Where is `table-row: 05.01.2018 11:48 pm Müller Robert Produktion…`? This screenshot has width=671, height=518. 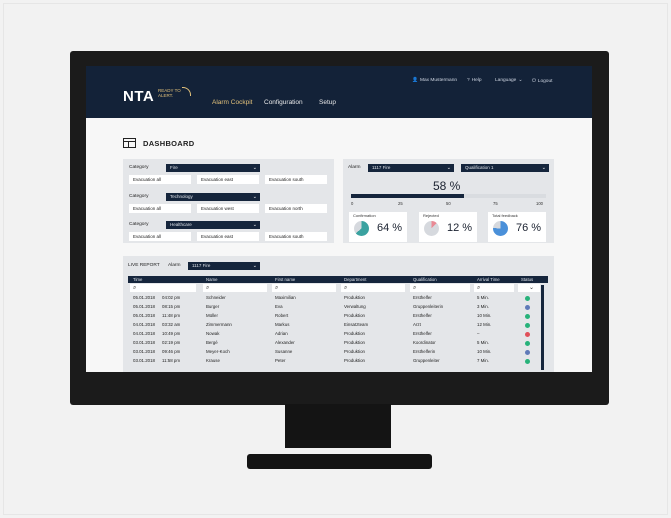 table-row: 05.01.2018 11:48 pm Müller Robert Produktion… is located at coordinates (338, 316).